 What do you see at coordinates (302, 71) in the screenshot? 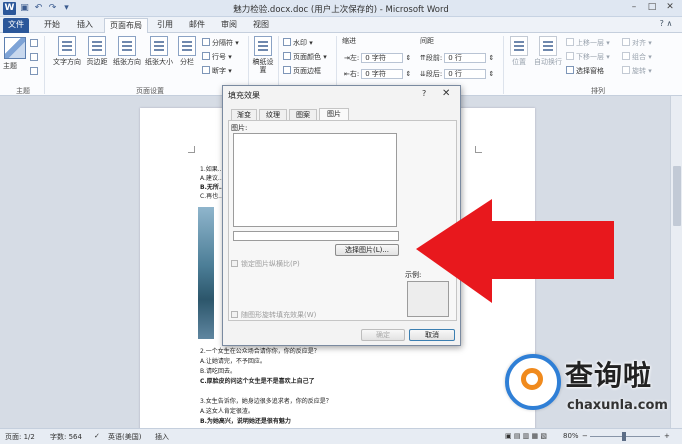
I see `page-border-button: 页面边框` at bounding box center [302, 71].